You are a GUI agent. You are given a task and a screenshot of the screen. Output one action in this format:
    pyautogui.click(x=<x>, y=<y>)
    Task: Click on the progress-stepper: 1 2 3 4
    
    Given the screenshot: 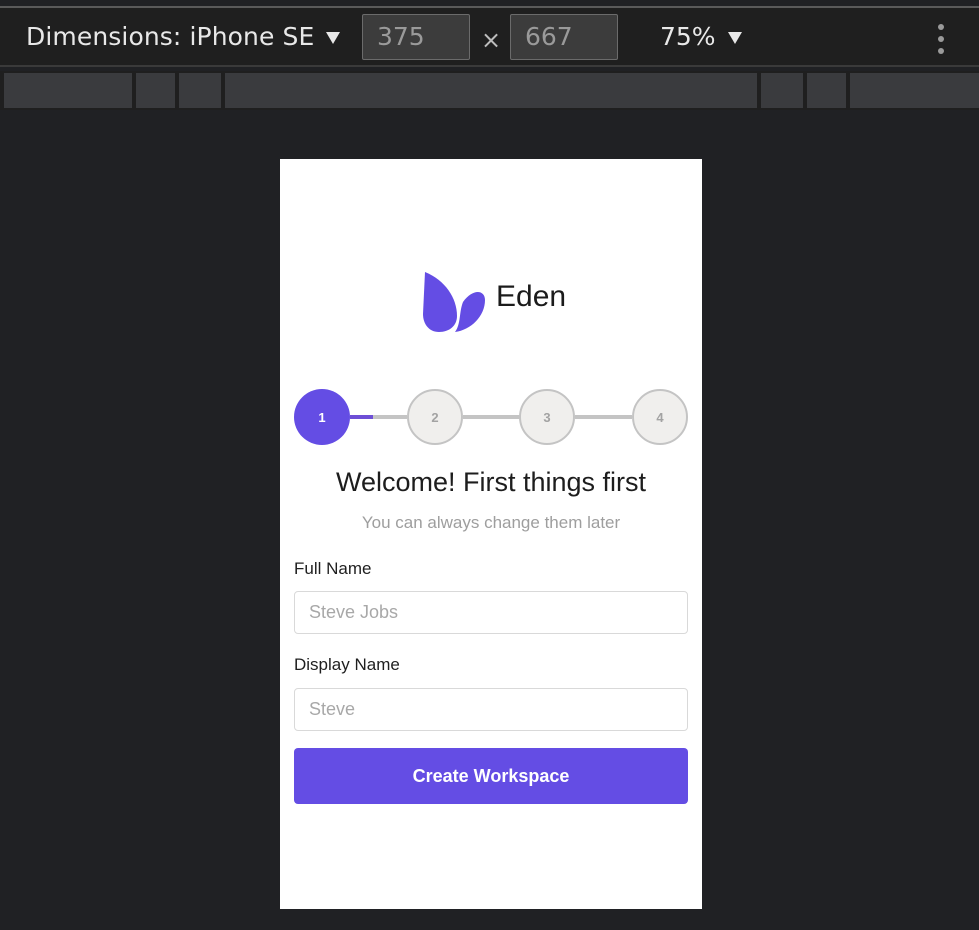 What is the action you would take?
    pyautogui.click(x=491, y=417)
    